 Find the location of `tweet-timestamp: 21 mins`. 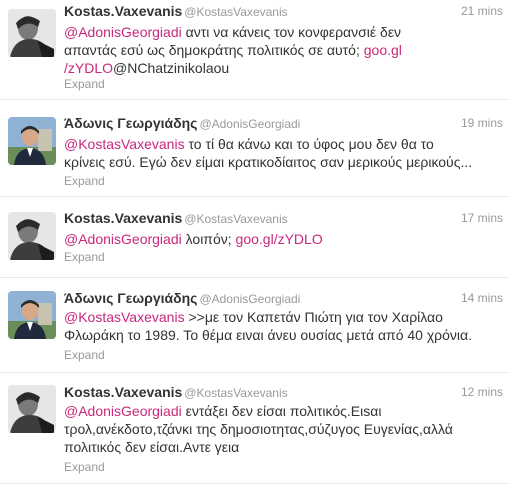

tweet-timestamp: 21 mins is located at coordinates (482, 11).